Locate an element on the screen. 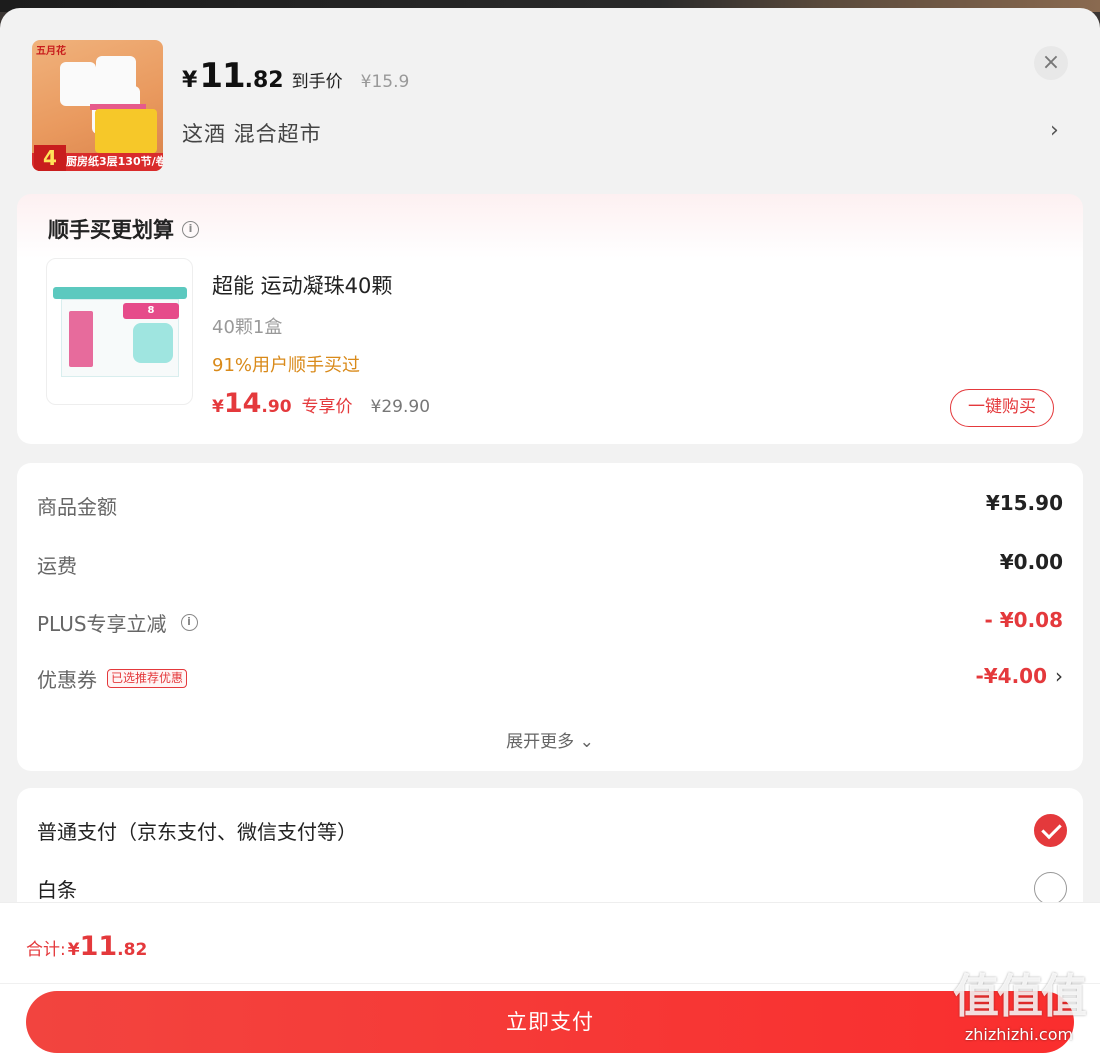 The height and width of the screenshot is (1058, 1100). thumb-brand: 五月花 is located at coordinates (51, 51).